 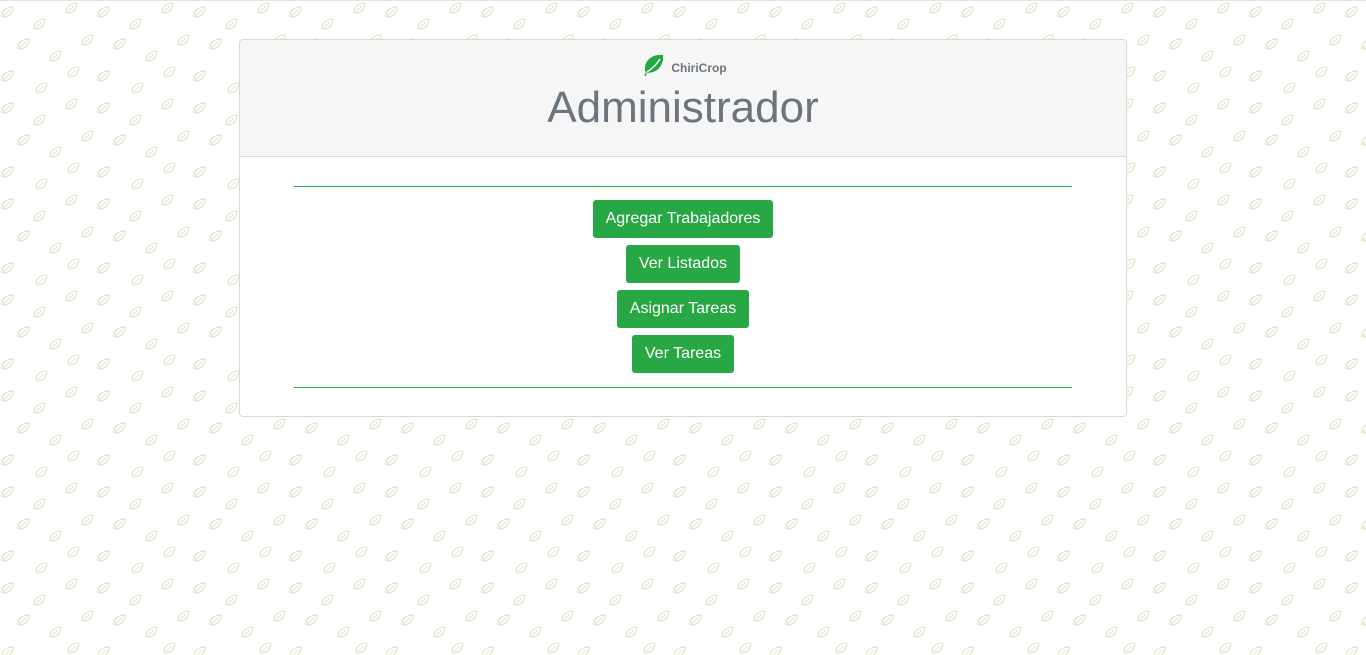 What do you see at coordinates (683, 387) in the screenshot?
I see `bottom-green-divider` at bounding box center [683, 387].